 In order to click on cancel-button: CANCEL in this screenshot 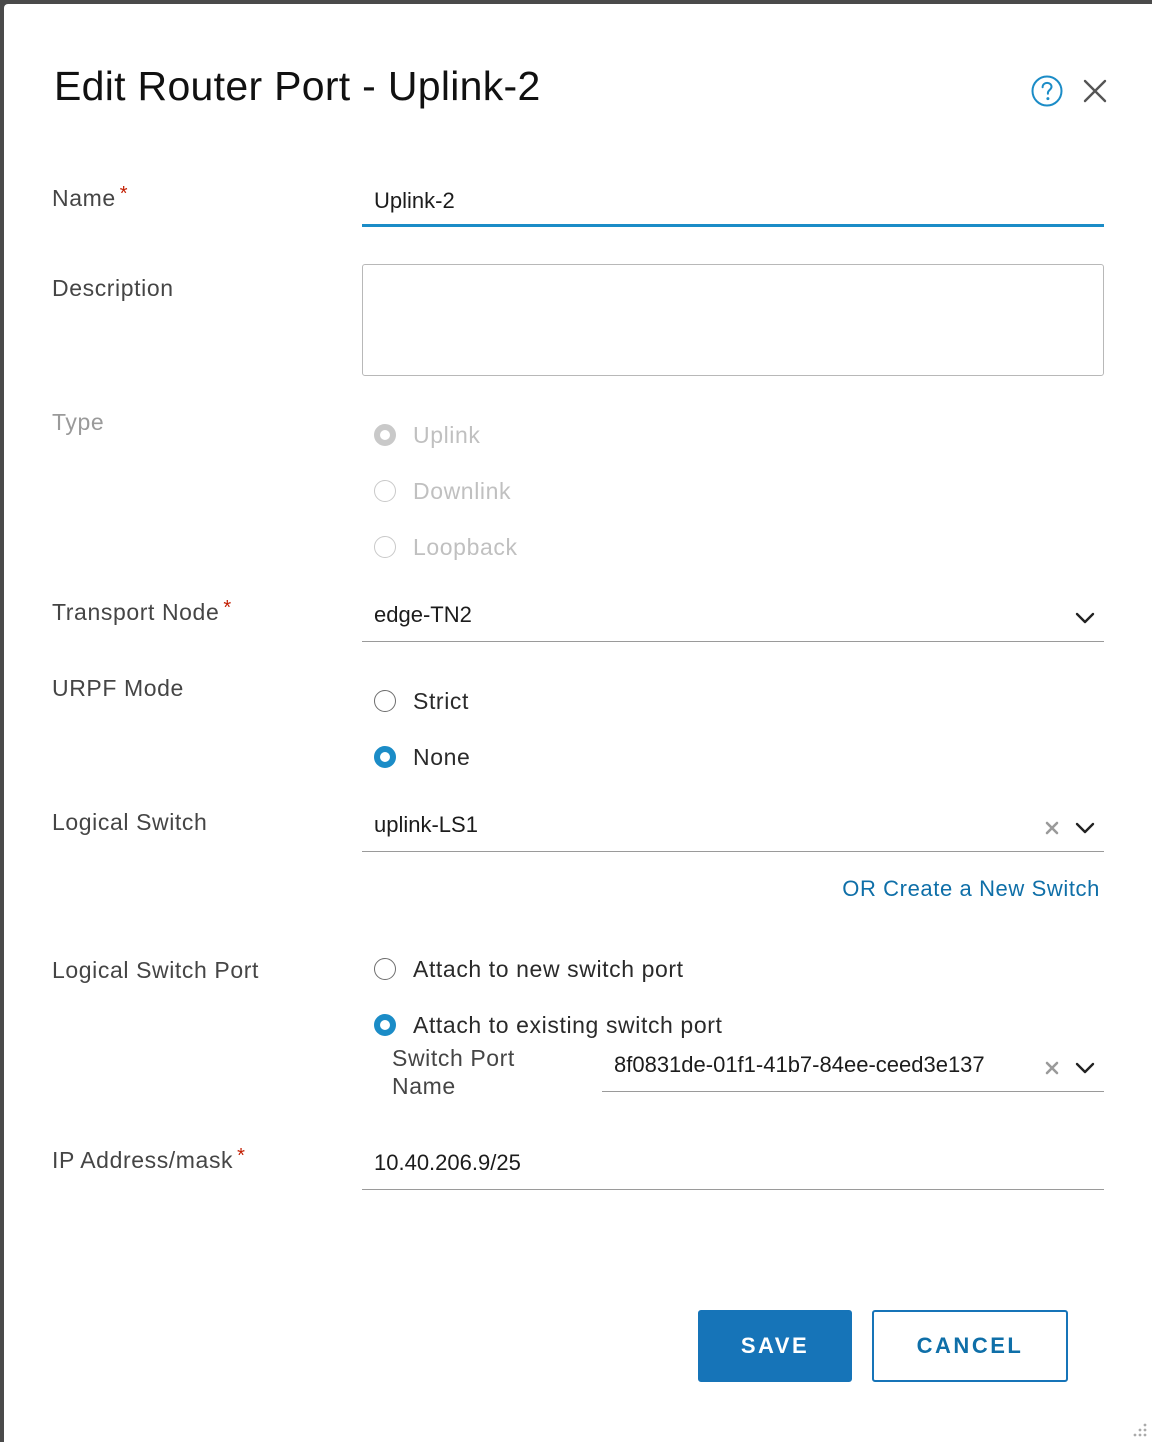, I will do `click(970, 1346)`.